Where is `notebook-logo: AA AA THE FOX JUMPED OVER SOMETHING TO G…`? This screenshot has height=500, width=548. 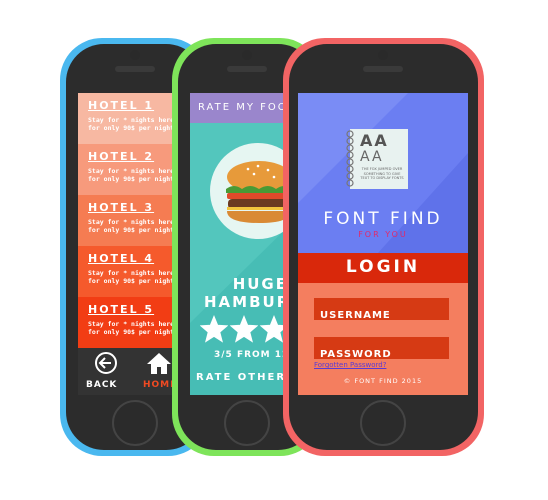
notebook-logo: AA AA THE FOX JUMPED OVER SOMETHING TO G… is located at coordinates (377, 159).